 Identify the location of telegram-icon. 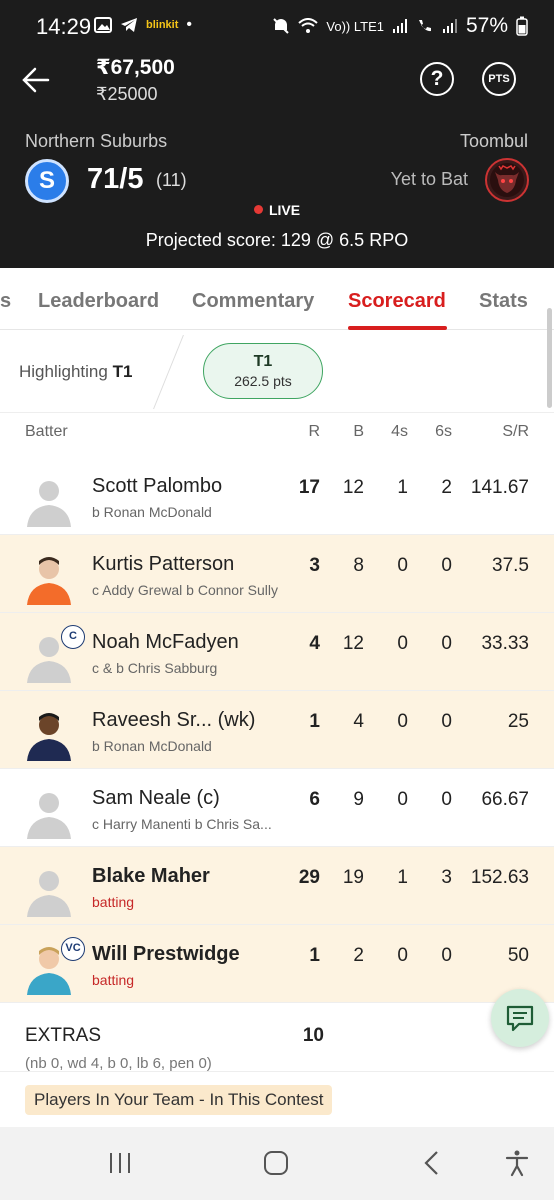
(129, 25).